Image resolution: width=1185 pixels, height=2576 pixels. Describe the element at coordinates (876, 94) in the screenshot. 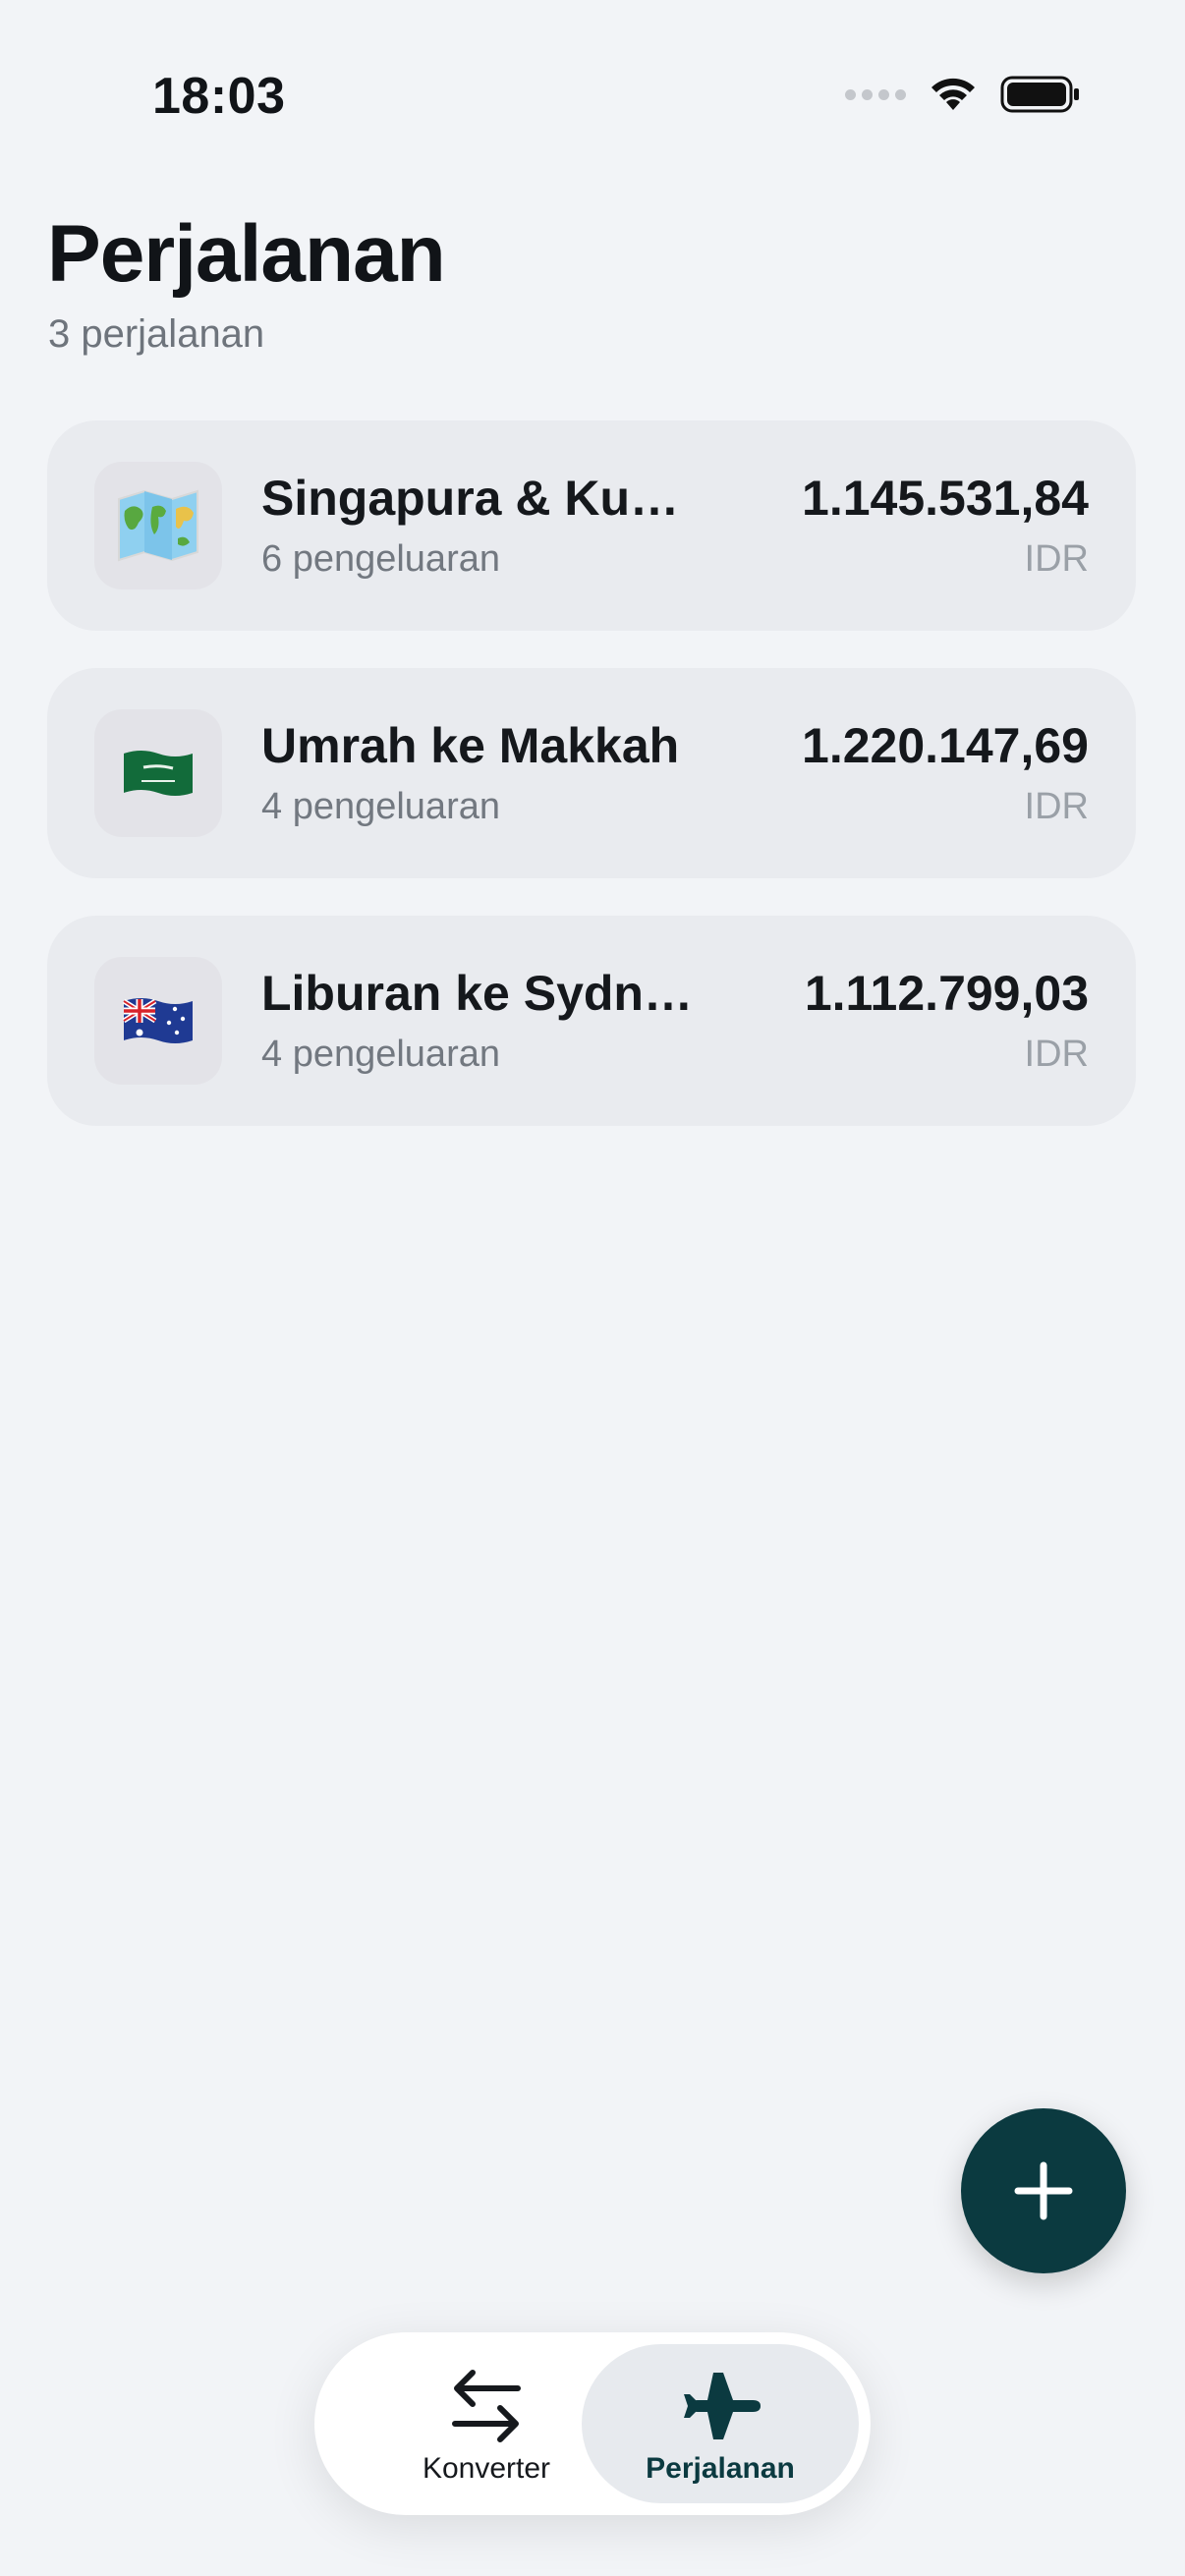

I see `cellular-signal-icon` at that location.